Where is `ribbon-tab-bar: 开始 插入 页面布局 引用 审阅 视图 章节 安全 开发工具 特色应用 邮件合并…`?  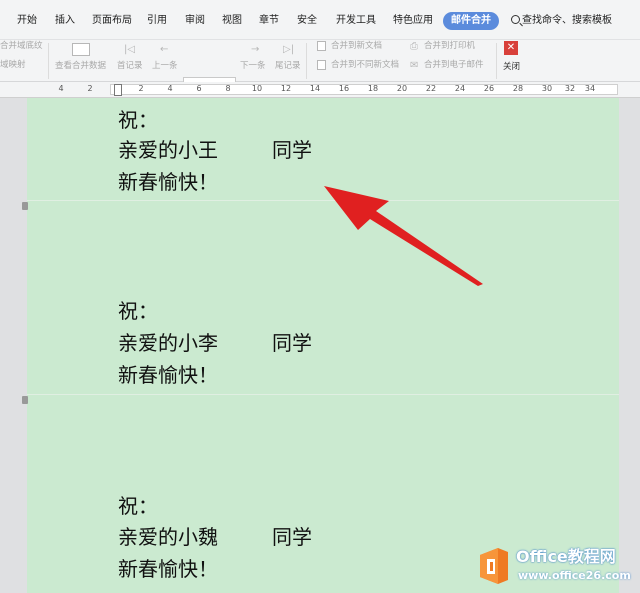
ribbon-tab-bar: 开始 插入 页面布局 引用 审阅 视图 章节 安全 开发工具 特色应用 邮件合并… is located at coordinates (320, 20).